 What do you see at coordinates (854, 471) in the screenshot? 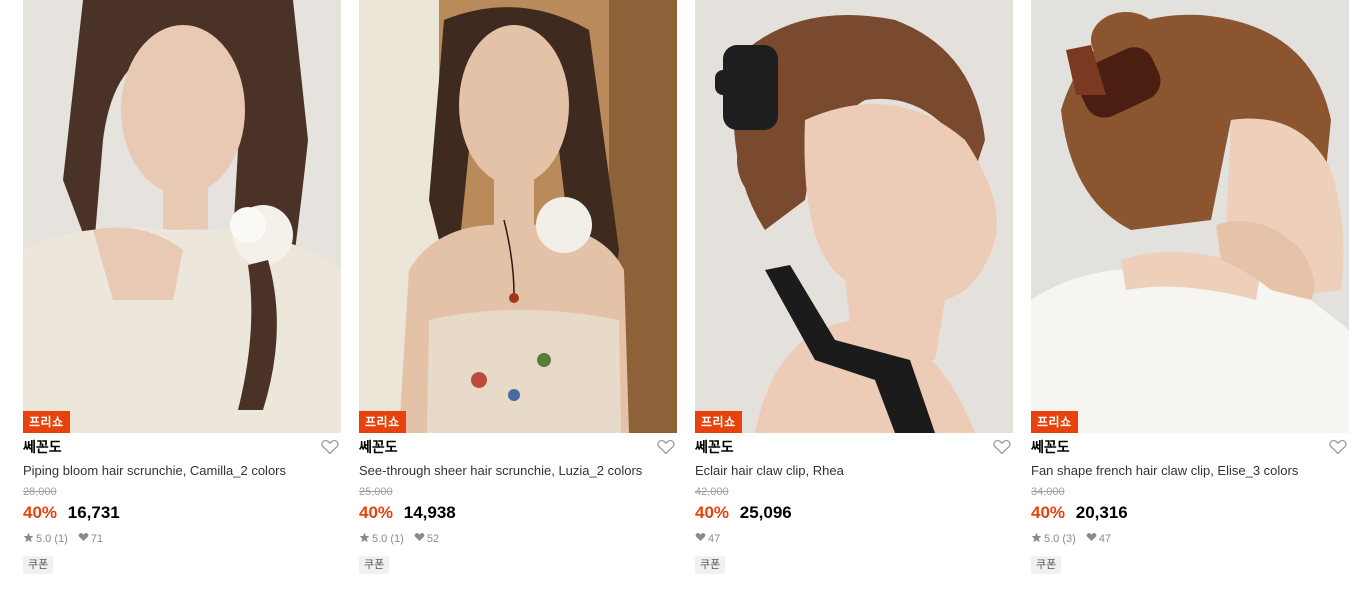
I see `product-name: Eclair hair claw clip, Rhea` at bounding box center [854, 471].